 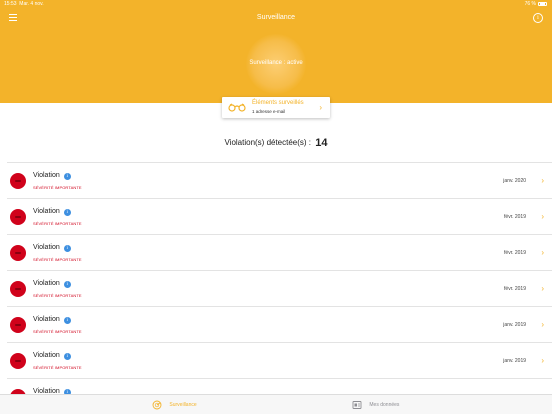 I want to click on status-bar: 15:53 Mar. 4 nov. 76 %, so click(x=276, y=4).